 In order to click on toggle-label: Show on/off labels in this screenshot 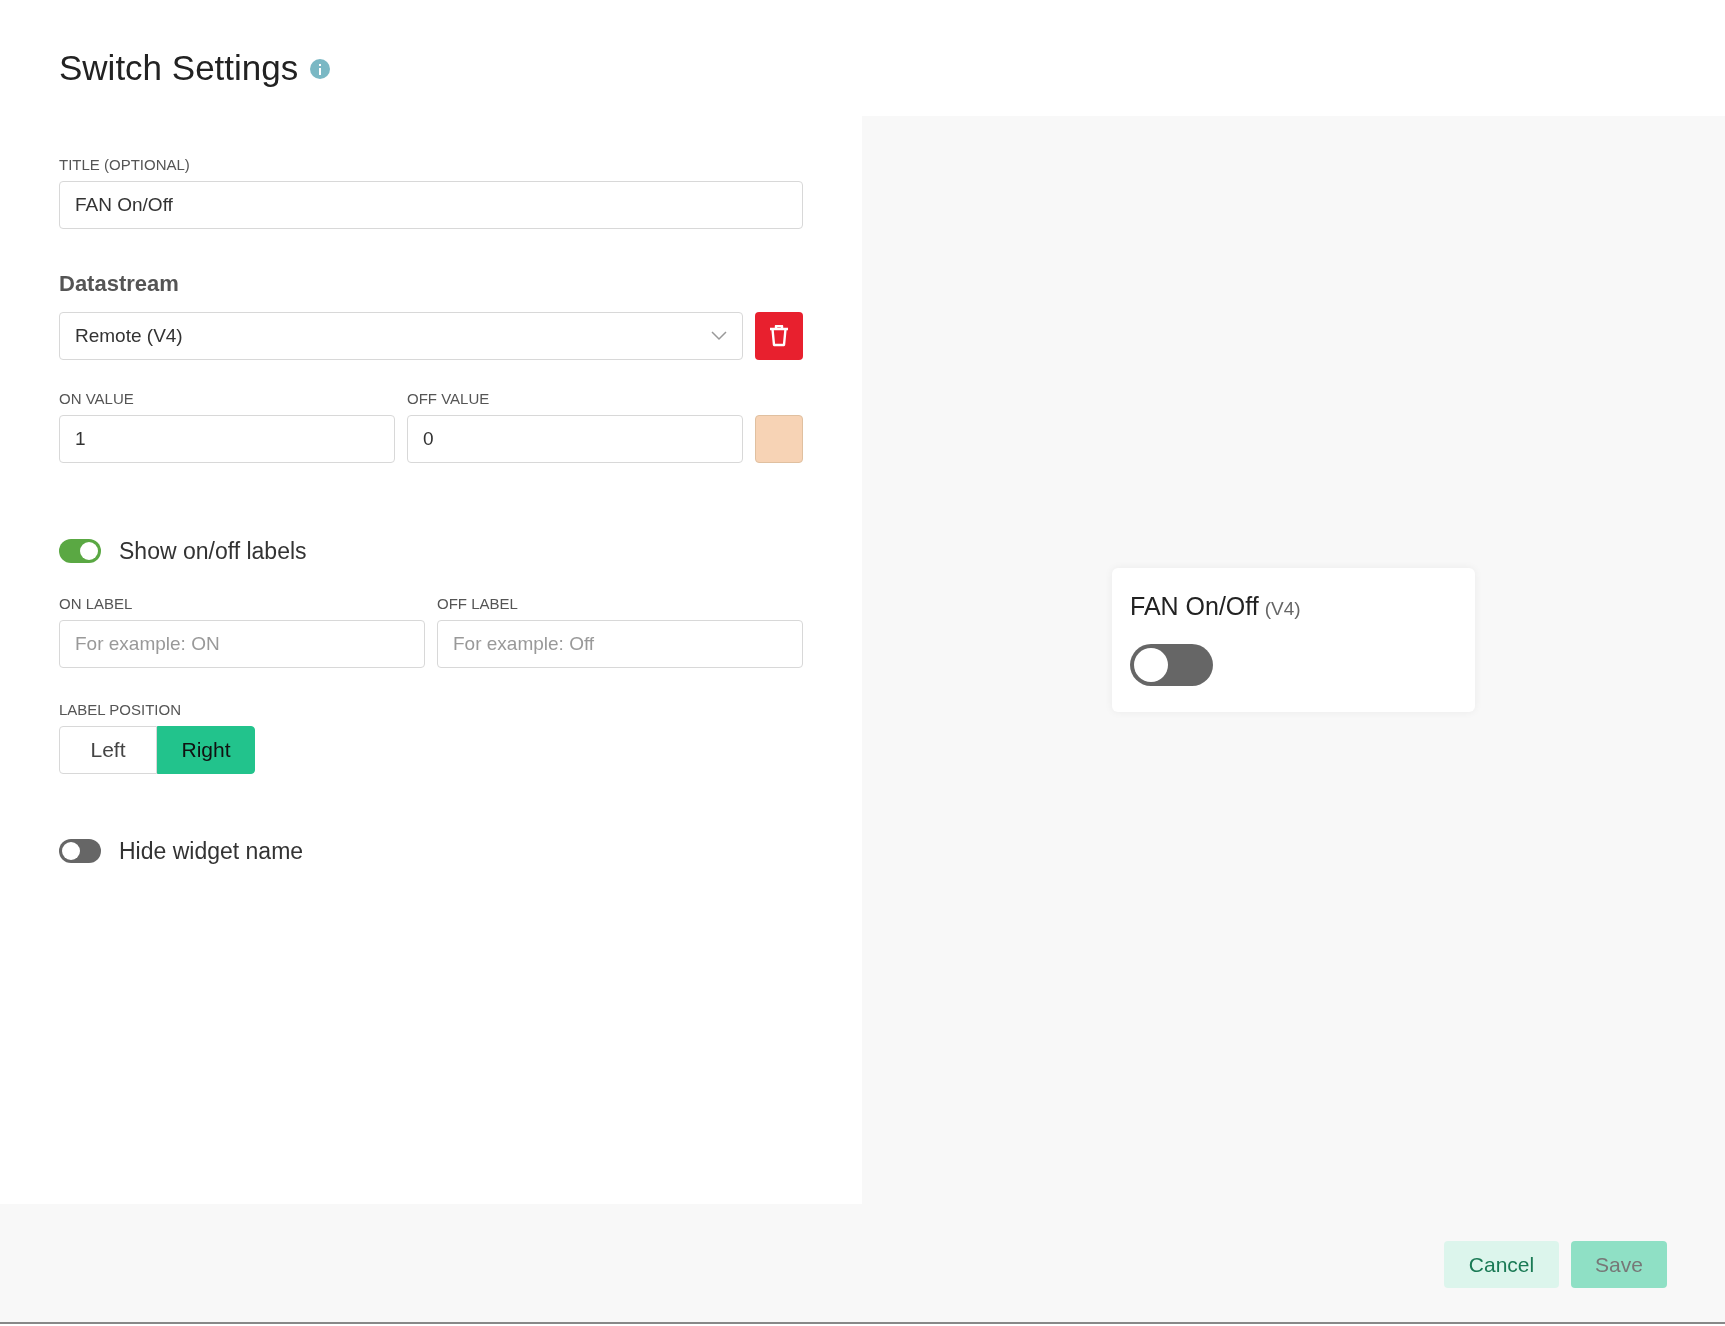, I will do `click(213, 551)`.